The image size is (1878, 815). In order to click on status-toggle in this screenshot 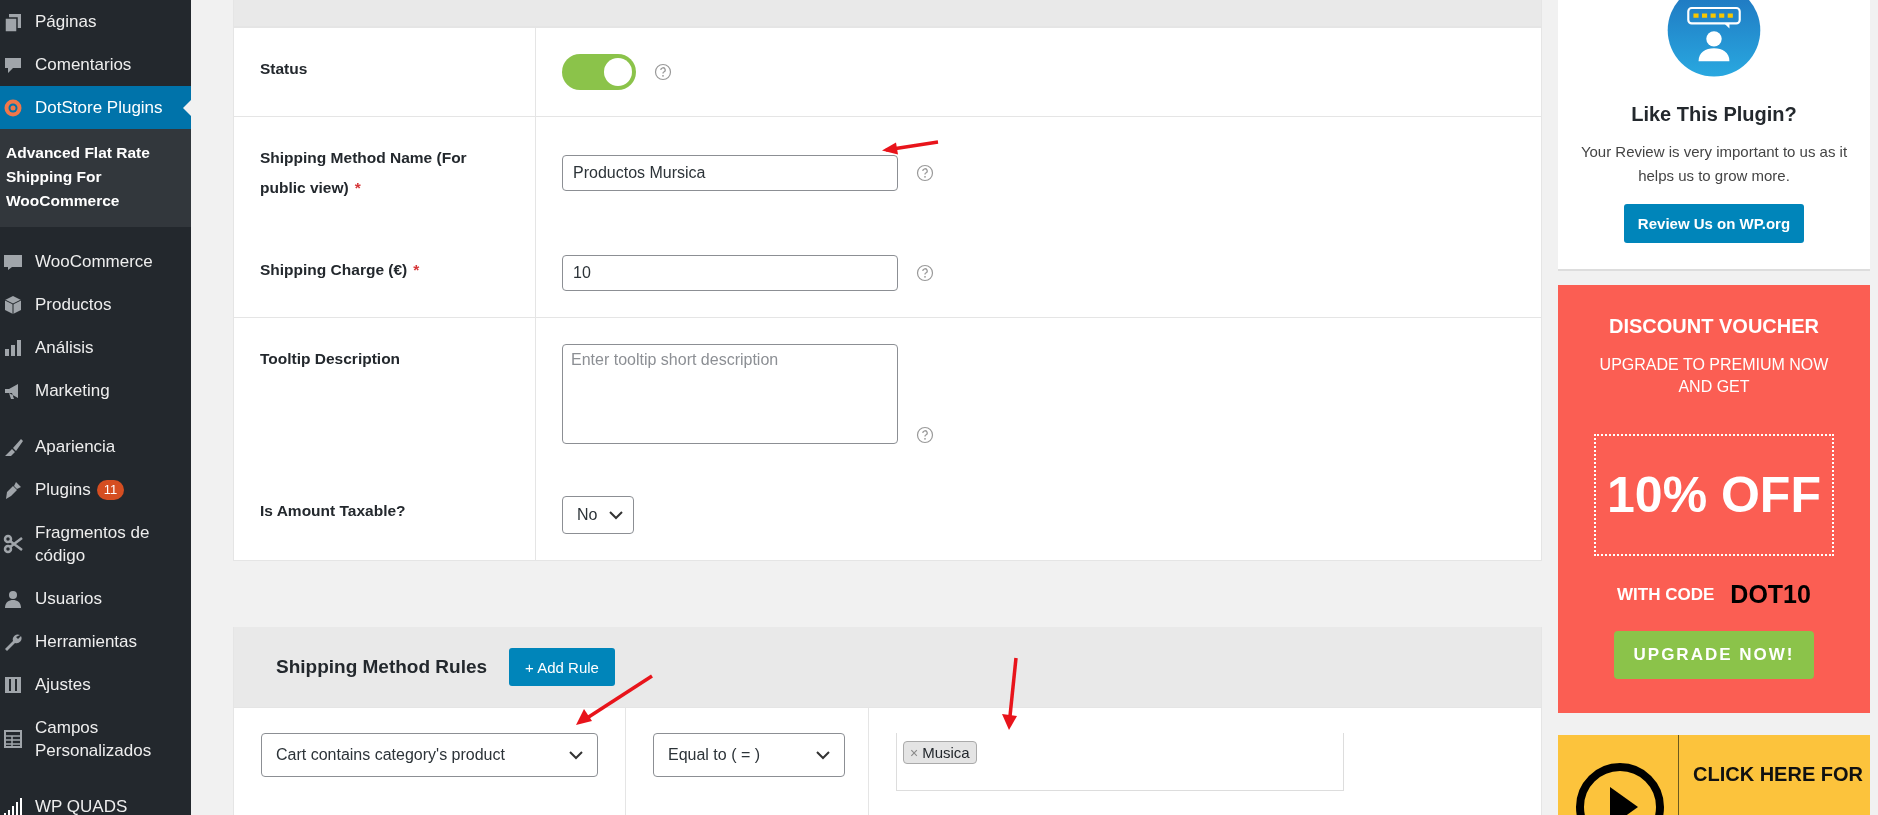, I will do `click(599, 72)`.